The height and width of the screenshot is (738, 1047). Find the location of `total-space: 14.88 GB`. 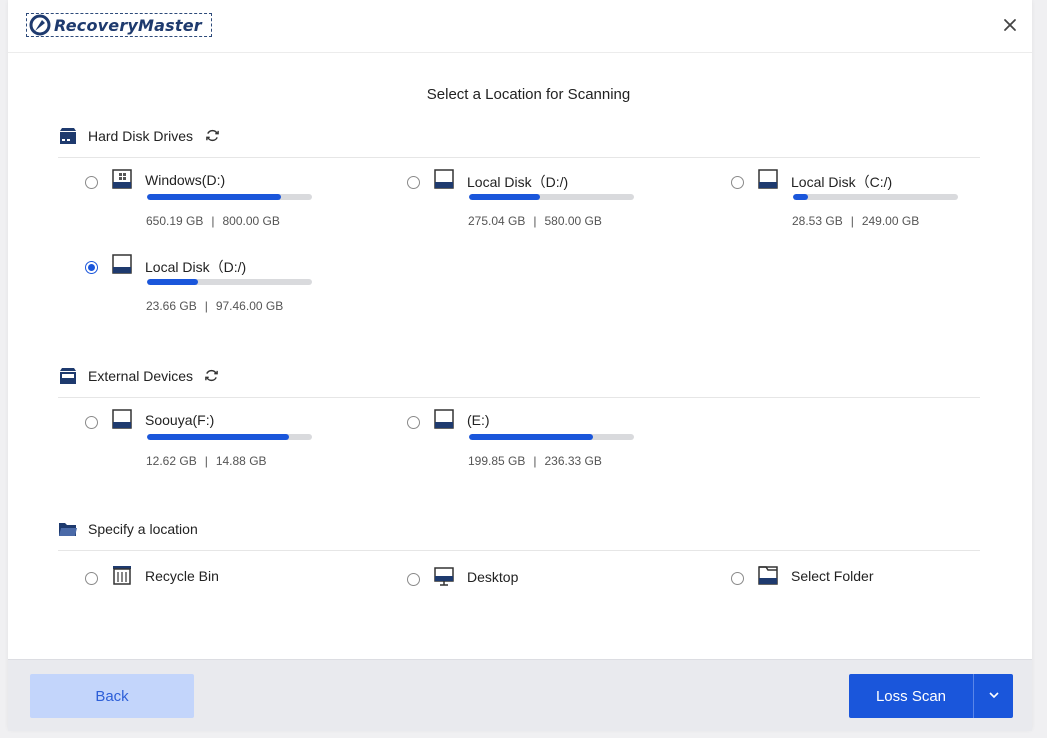

total-space: 14.88 GB is located at coordinates (241, 461).